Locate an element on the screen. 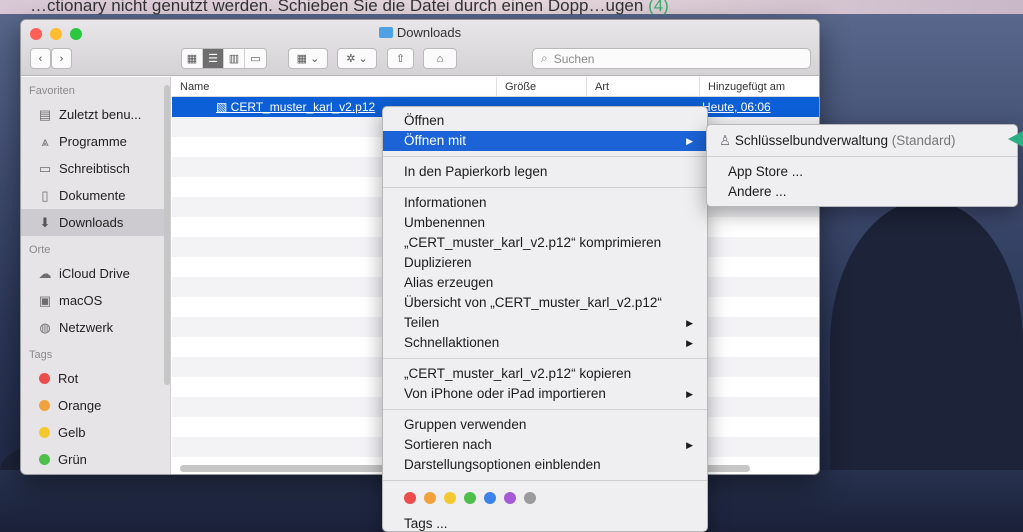  sidebar-item-label: Dokumente is located at coordinates (92, 195).